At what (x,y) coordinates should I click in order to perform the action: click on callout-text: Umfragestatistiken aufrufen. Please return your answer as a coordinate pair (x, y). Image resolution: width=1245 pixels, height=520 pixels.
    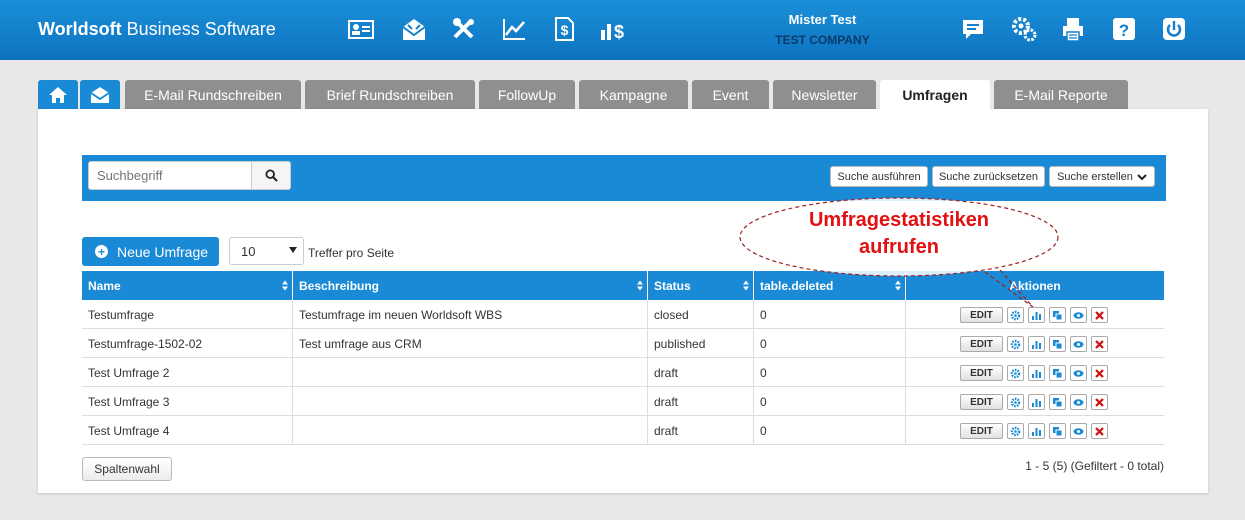
    Looking at the image, I should click on (899, 234).